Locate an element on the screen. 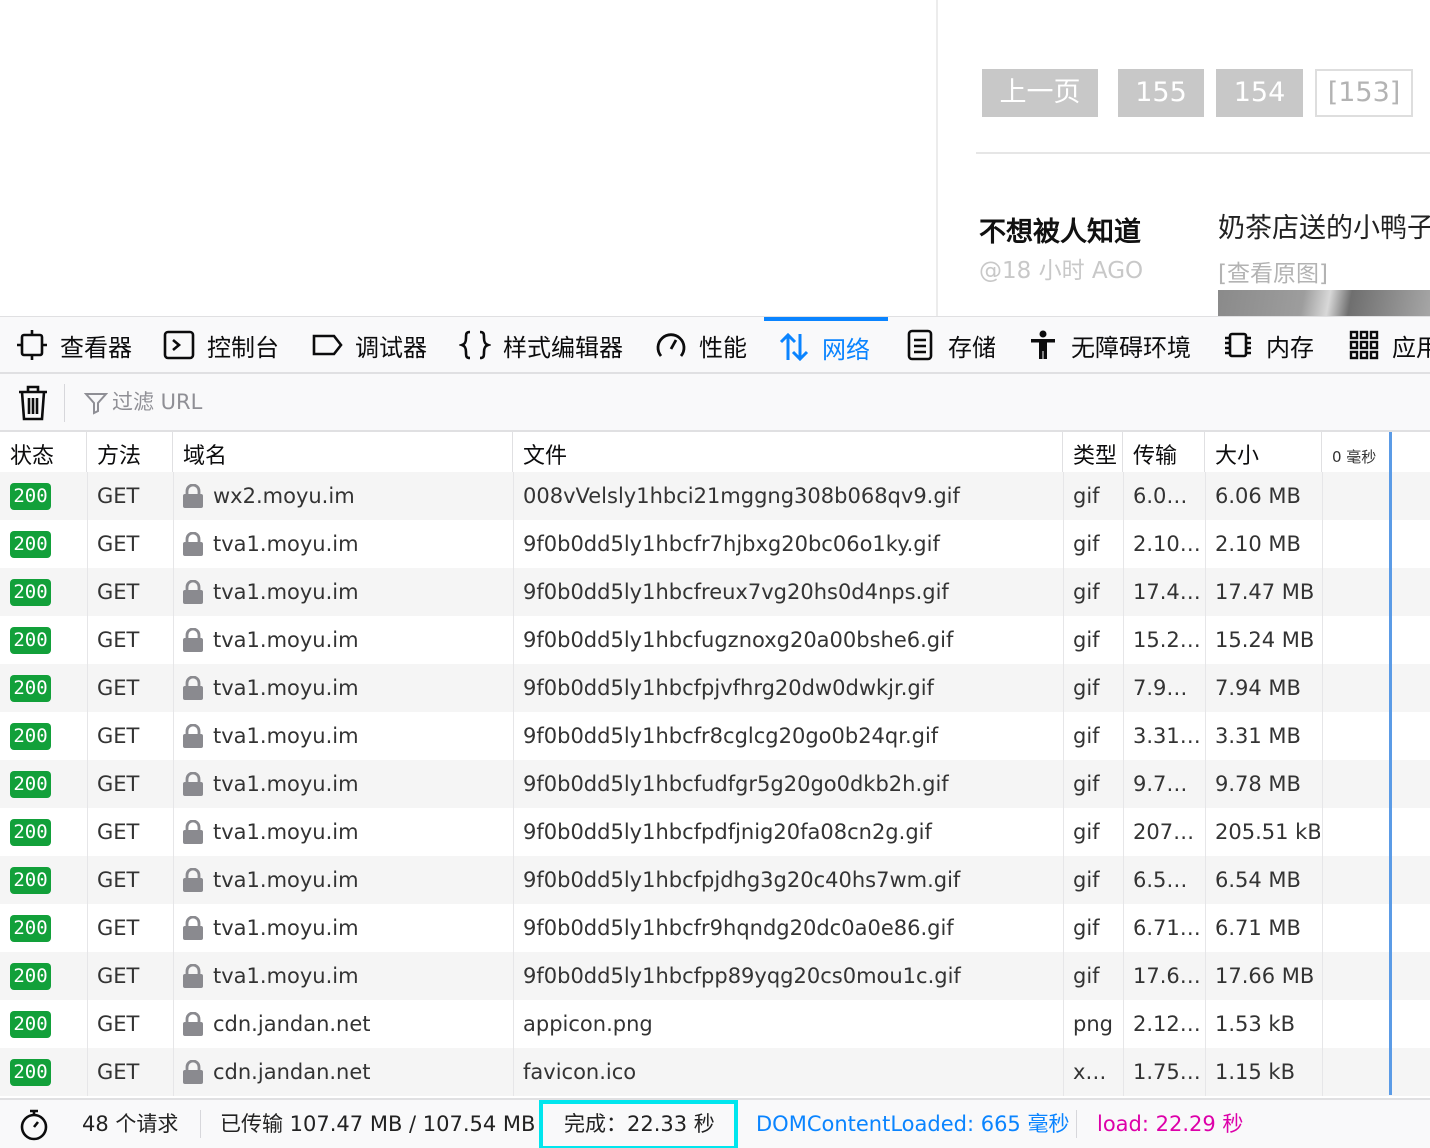 The image size is (1430, 1148). tab-inspector: 查看器 is located at coordinates (74, 345).